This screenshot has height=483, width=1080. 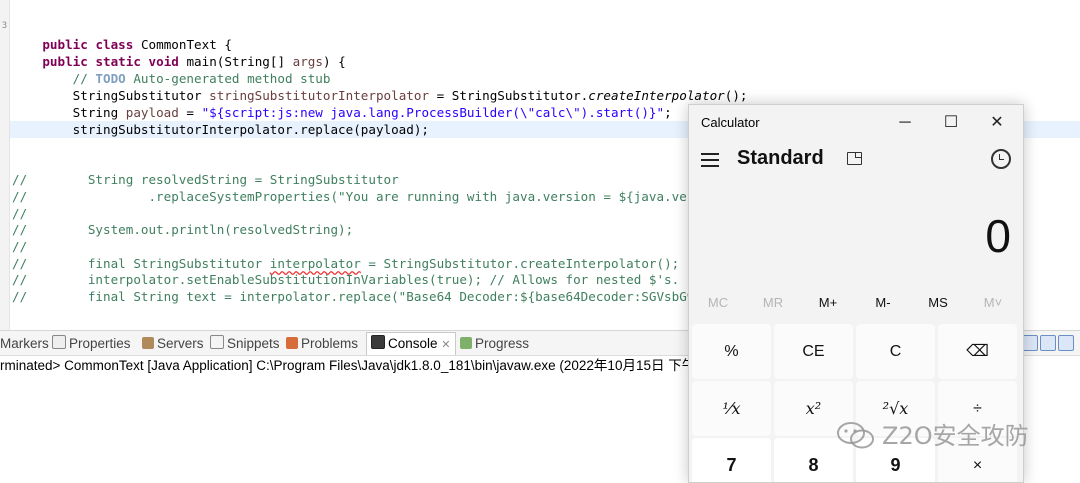 I want to click on keyword-class: class, so click(x=114, y=44).